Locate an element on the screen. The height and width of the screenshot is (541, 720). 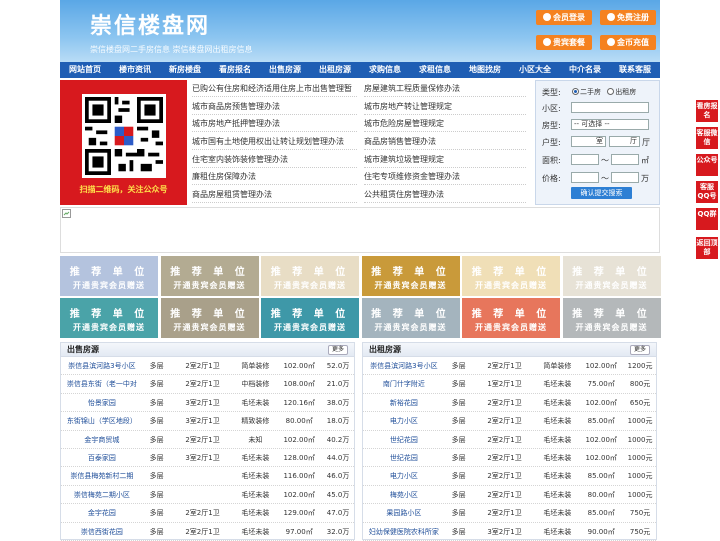
table-row: 崇信县东街（老一中对 多层 2室2厅1卫 中档装修 108.00㎡ 21.0万 is located at coordinates (207, 384).